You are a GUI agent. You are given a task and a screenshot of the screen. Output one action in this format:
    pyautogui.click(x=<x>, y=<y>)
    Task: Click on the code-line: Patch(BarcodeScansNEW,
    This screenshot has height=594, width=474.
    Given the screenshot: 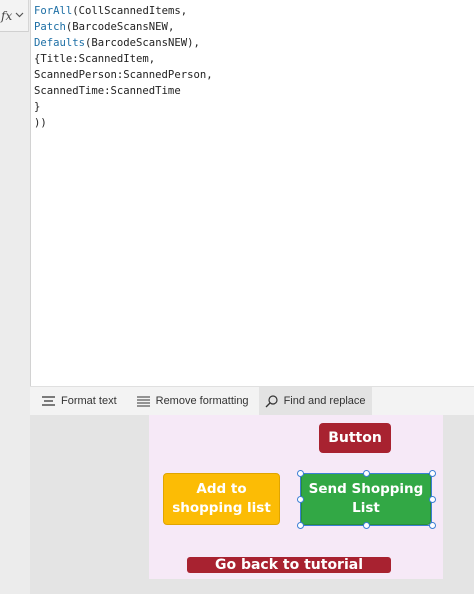 What is the action you would take?
    pyautogui.click(x=104, y=27)
    